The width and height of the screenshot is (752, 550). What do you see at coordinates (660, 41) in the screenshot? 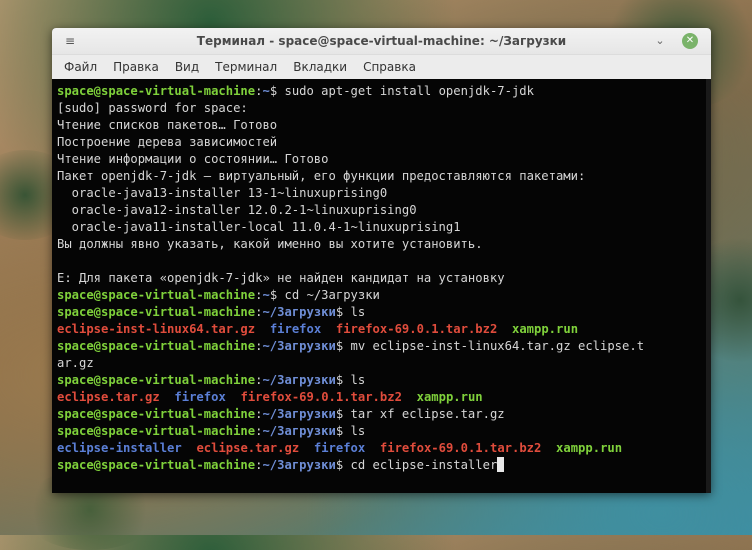
I see `minimize-icon: ⌄` at bounding box center [660, 41].